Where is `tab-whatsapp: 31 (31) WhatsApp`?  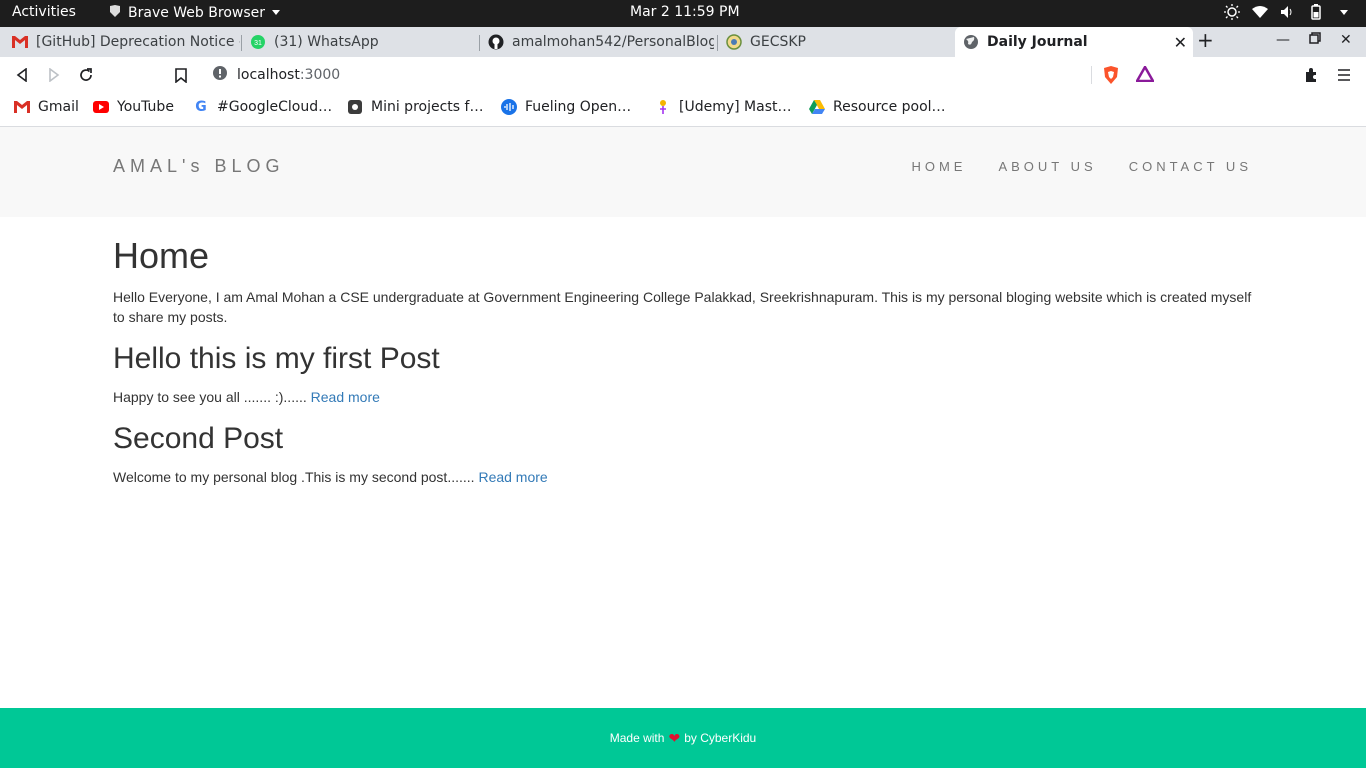 tab-whatsapp: 31 (31) WhatsApp is located at coordinates (364, 42).